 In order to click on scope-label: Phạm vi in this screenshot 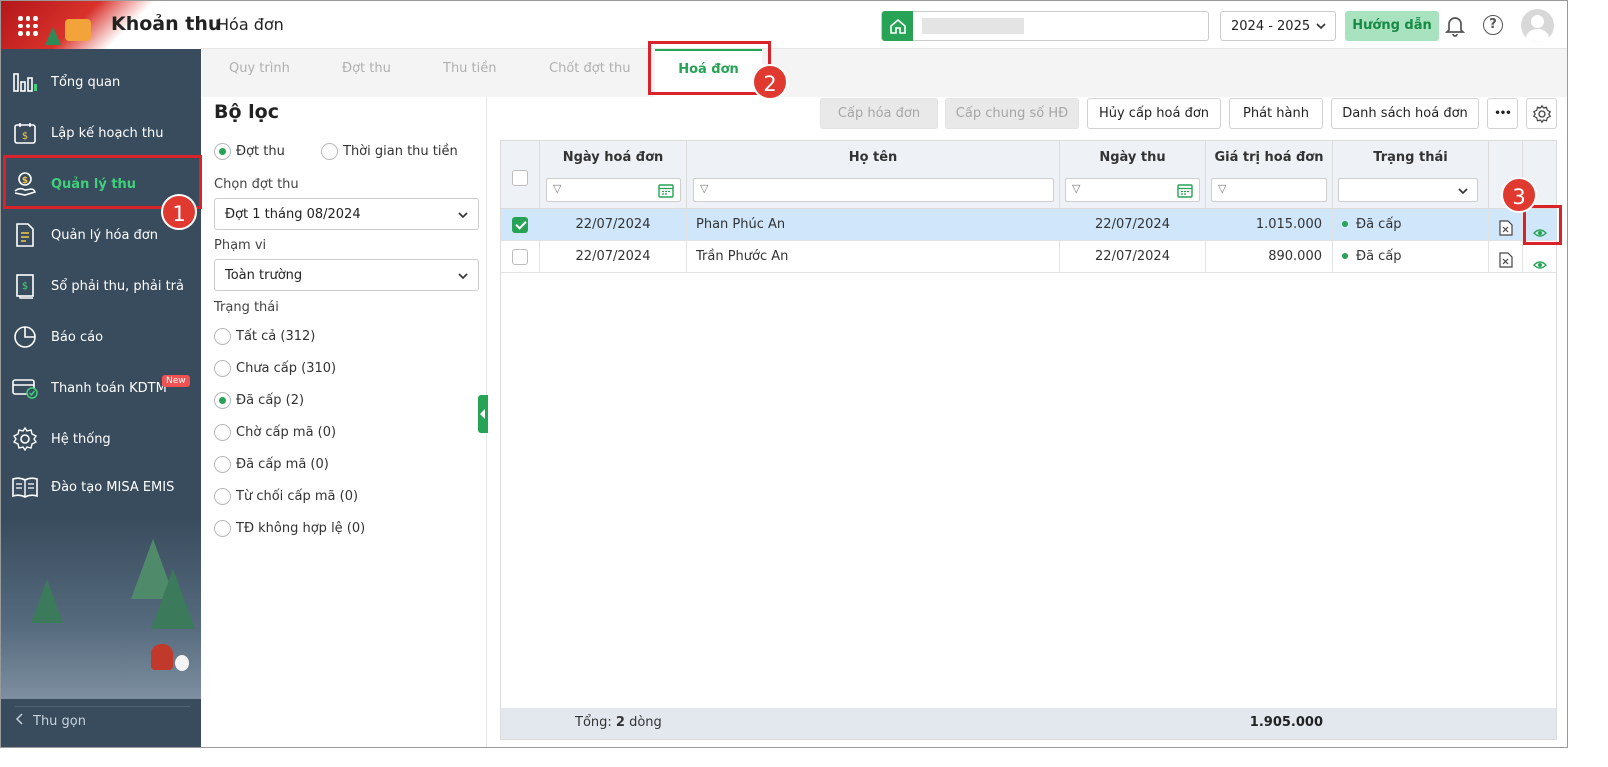, I will do `click(240, 245)`.